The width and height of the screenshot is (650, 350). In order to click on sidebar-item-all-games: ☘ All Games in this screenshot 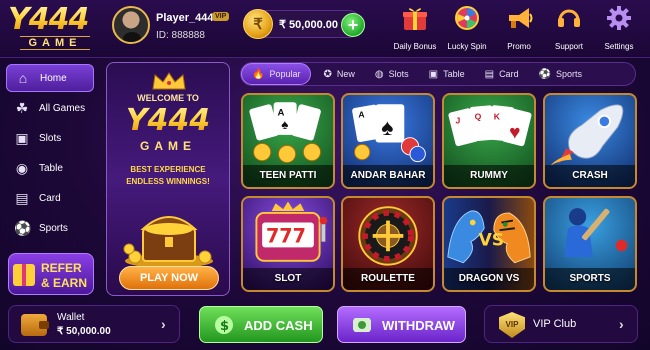, I will do `click(50, 108)`.